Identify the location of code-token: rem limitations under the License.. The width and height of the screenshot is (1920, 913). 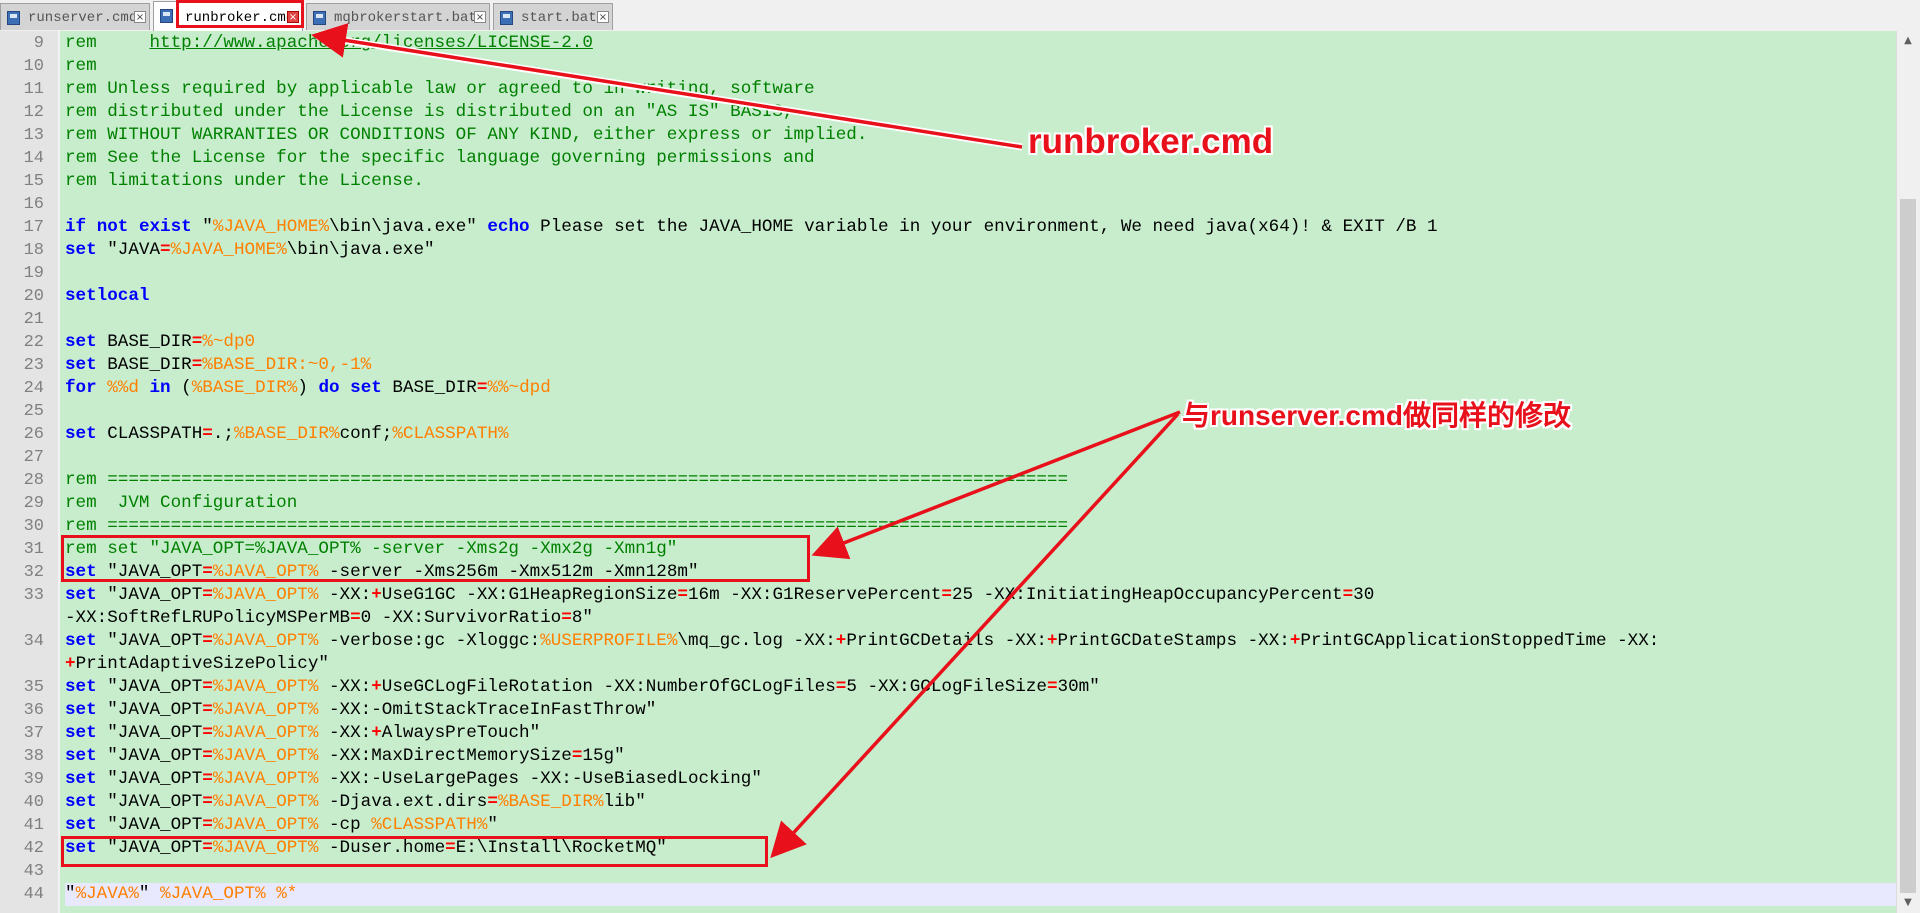
(244, 181).